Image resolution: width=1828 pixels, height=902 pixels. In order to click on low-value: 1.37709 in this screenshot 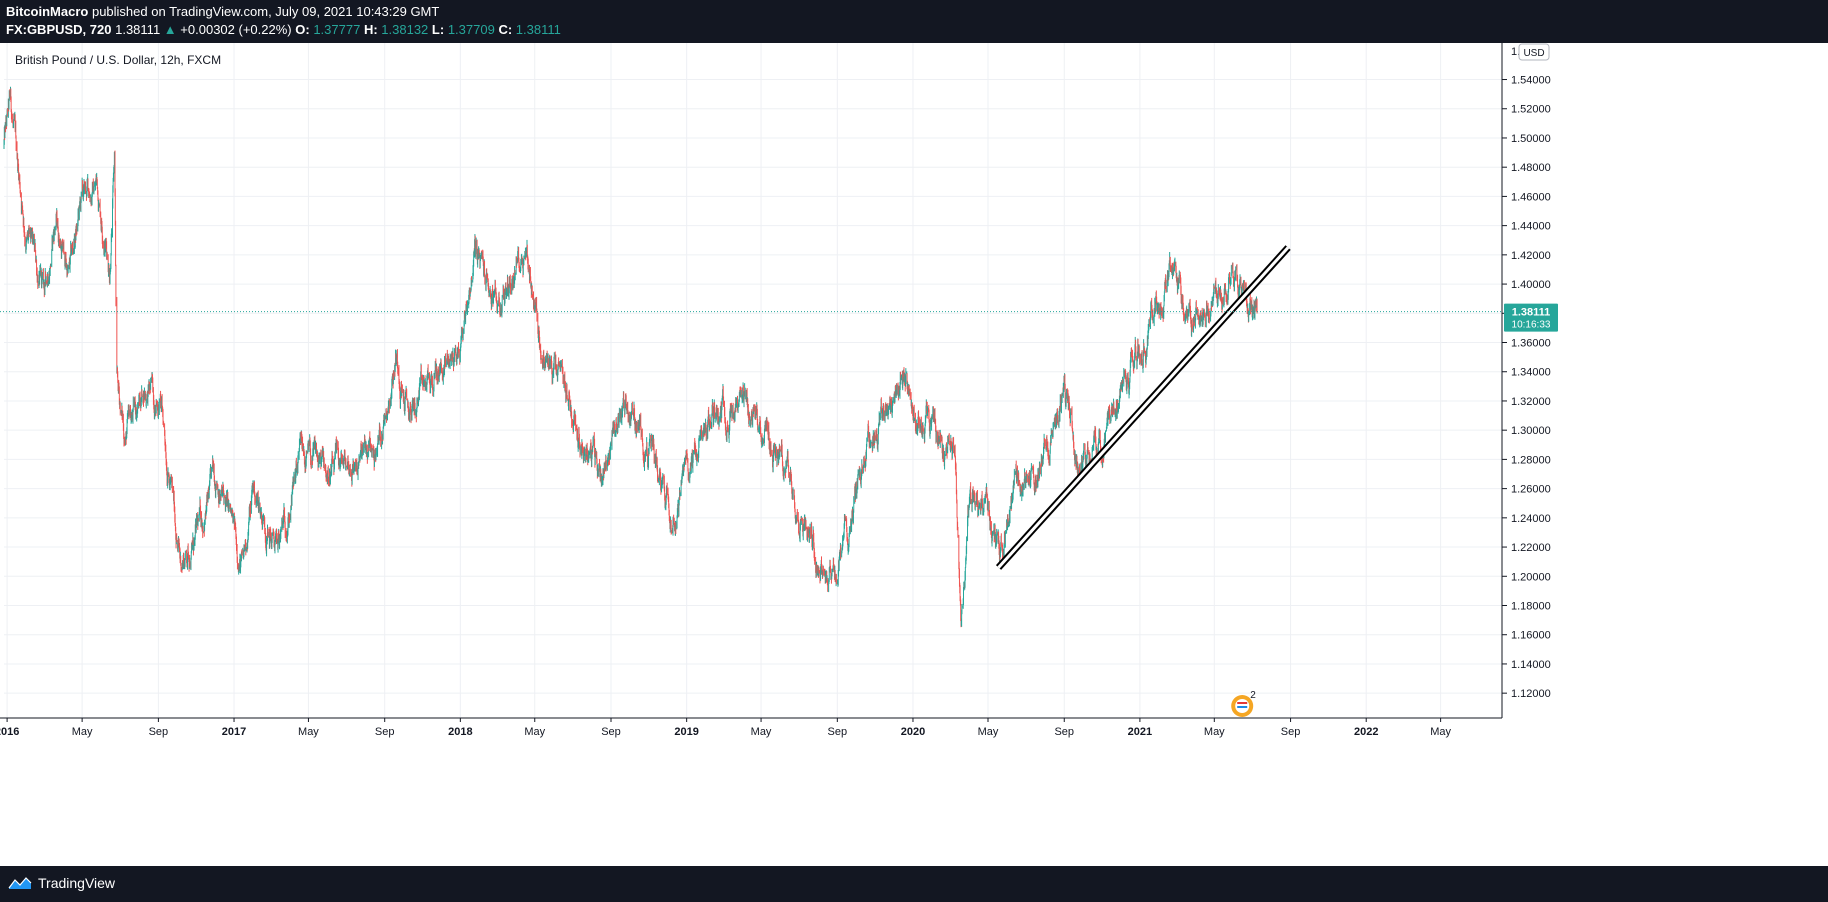, I will do `click(471, 29)`.